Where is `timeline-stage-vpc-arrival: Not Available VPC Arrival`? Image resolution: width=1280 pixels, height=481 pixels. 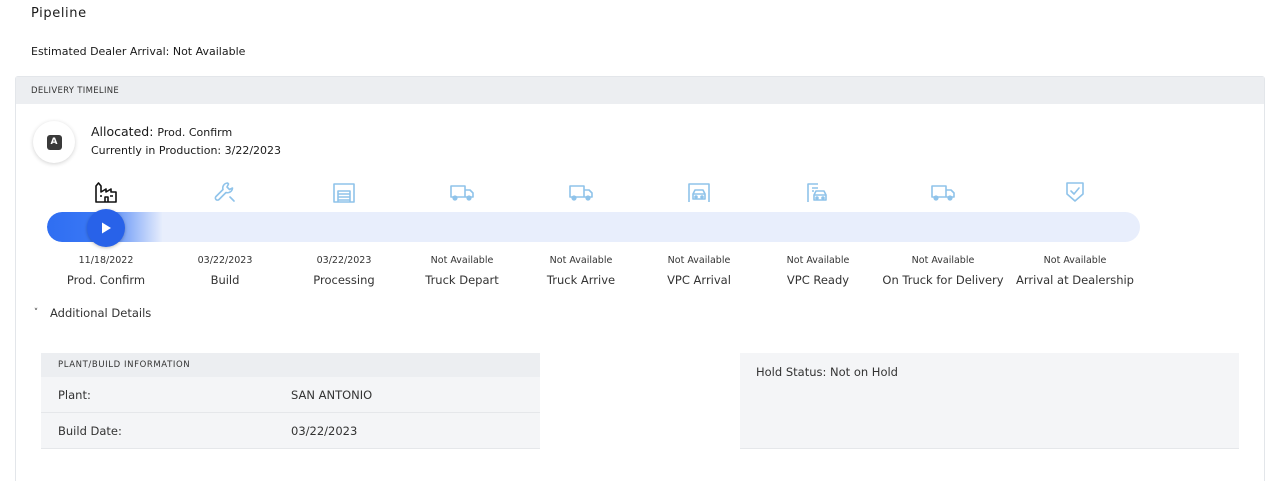 timeline-stage-vpc-arrival: Not Available VPC Arrival is located at coordinates (699, 232).